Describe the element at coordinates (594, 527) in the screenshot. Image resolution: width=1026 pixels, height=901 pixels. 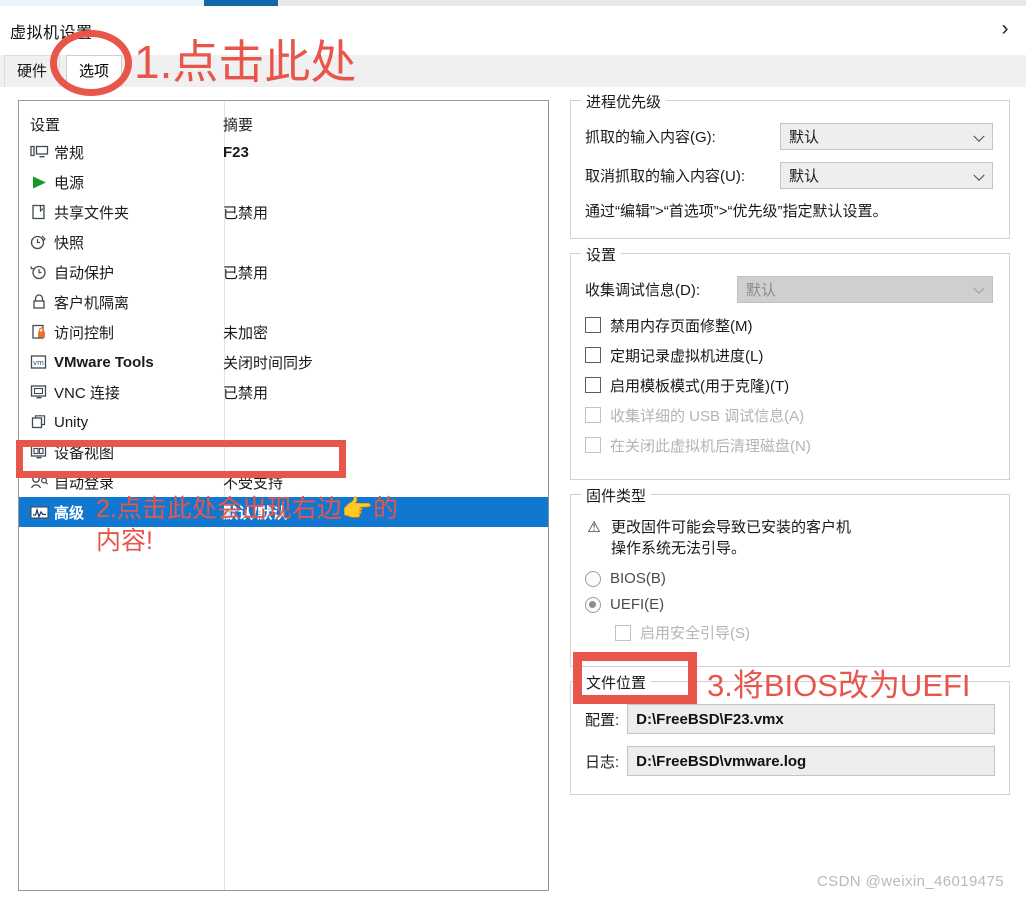
I see `warning-triangle-icon: ⚠` at that location.